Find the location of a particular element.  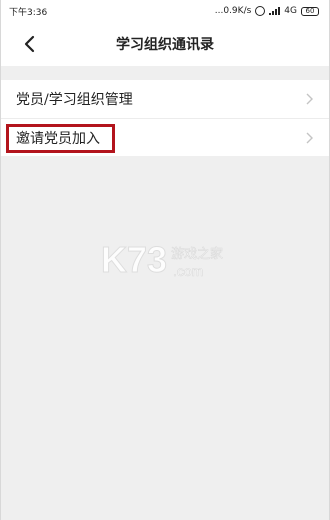

page-title: 学习组织通讯录 is located at coordinates (165, 45).